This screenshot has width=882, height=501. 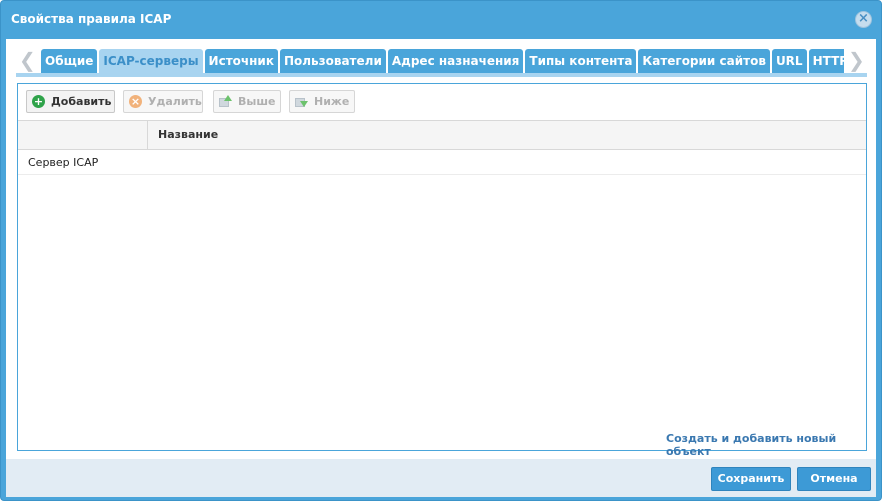 What do you see at coordinates (91, 19) in the screenshot?
I see `dialog-title: Свойства правила ICAP` at bounding box center [91, 19].